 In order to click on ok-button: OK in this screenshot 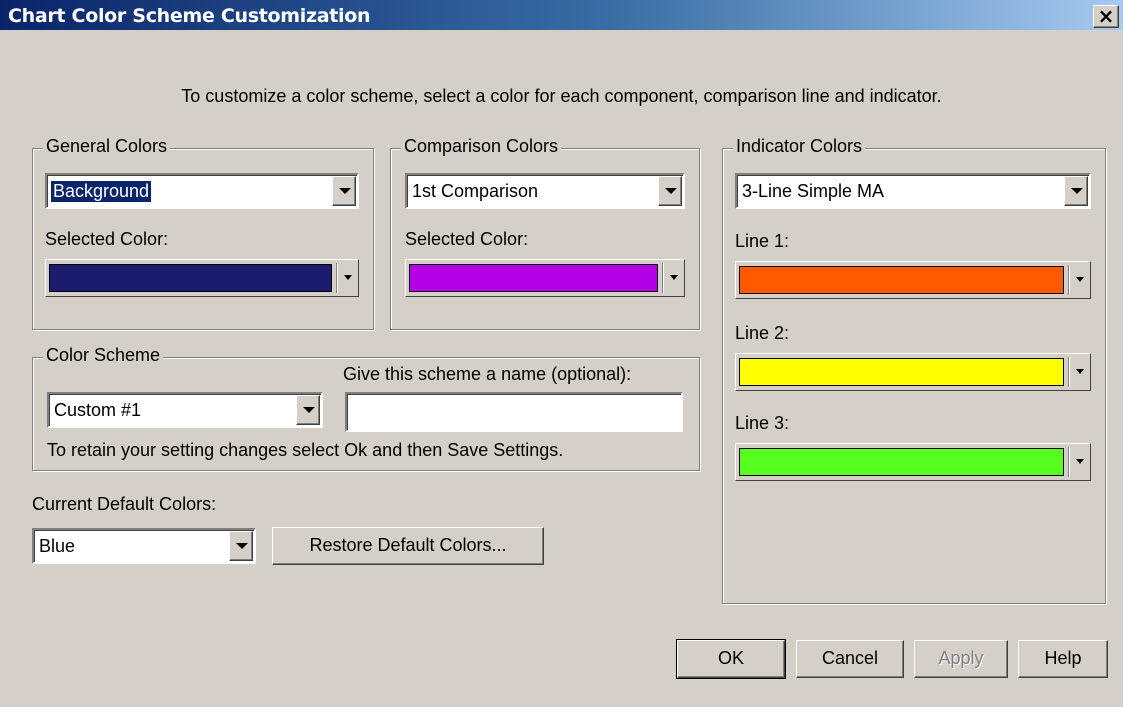, I will do `click(731, 659)`.